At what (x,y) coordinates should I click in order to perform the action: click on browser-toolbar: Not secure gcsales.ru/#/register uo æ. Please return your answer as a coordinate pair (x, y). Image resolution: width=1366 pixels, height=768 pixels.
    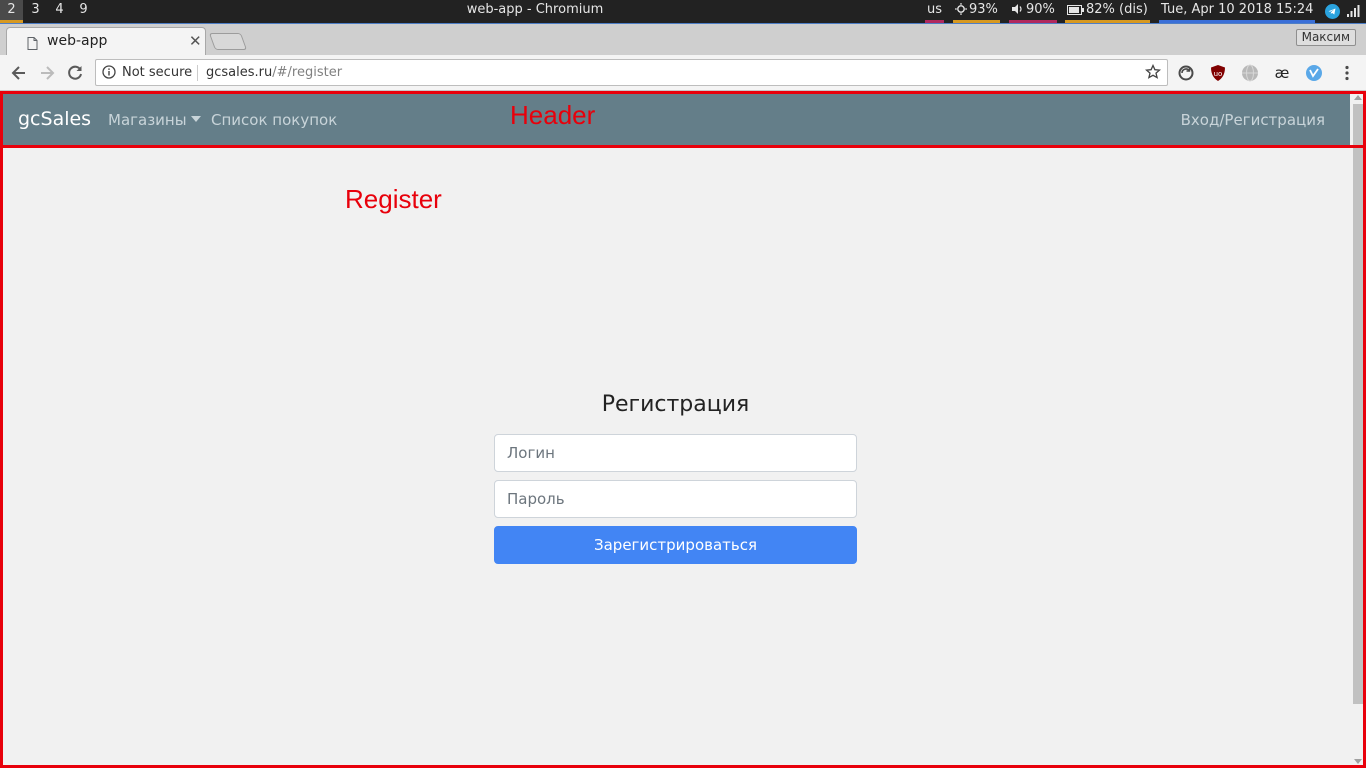
    Looking at the image, I should click on (683, 73).